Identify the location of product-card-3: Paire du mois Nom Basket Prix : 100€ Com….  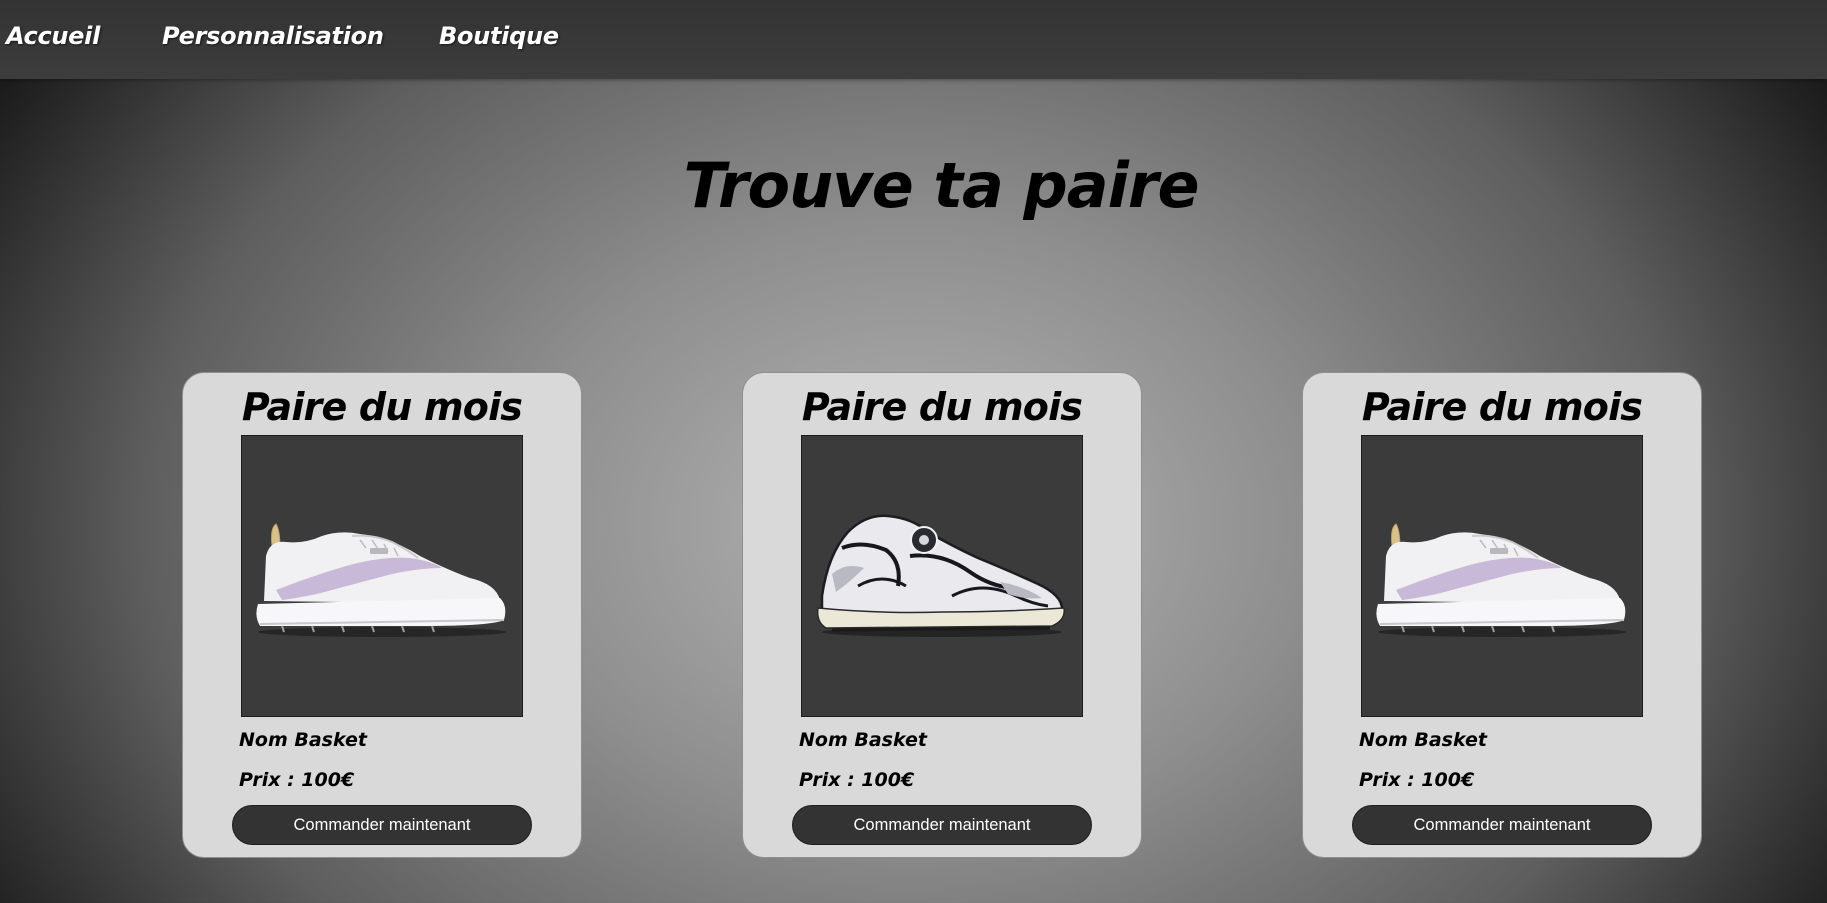
(1502, 615).